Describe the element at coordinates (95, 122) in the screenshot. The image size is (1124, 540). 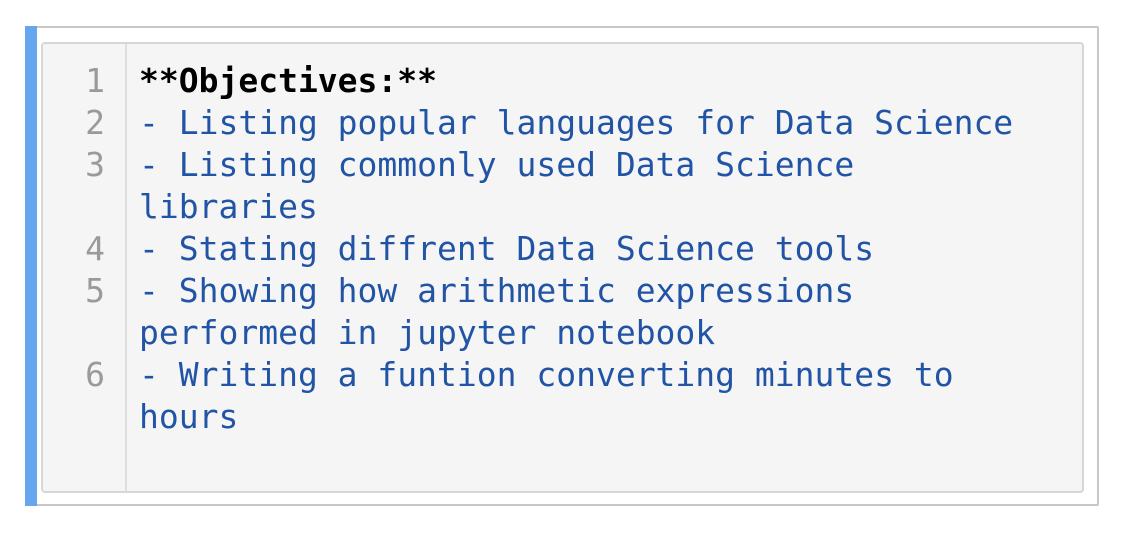
I see `line-number: 2` at that location.